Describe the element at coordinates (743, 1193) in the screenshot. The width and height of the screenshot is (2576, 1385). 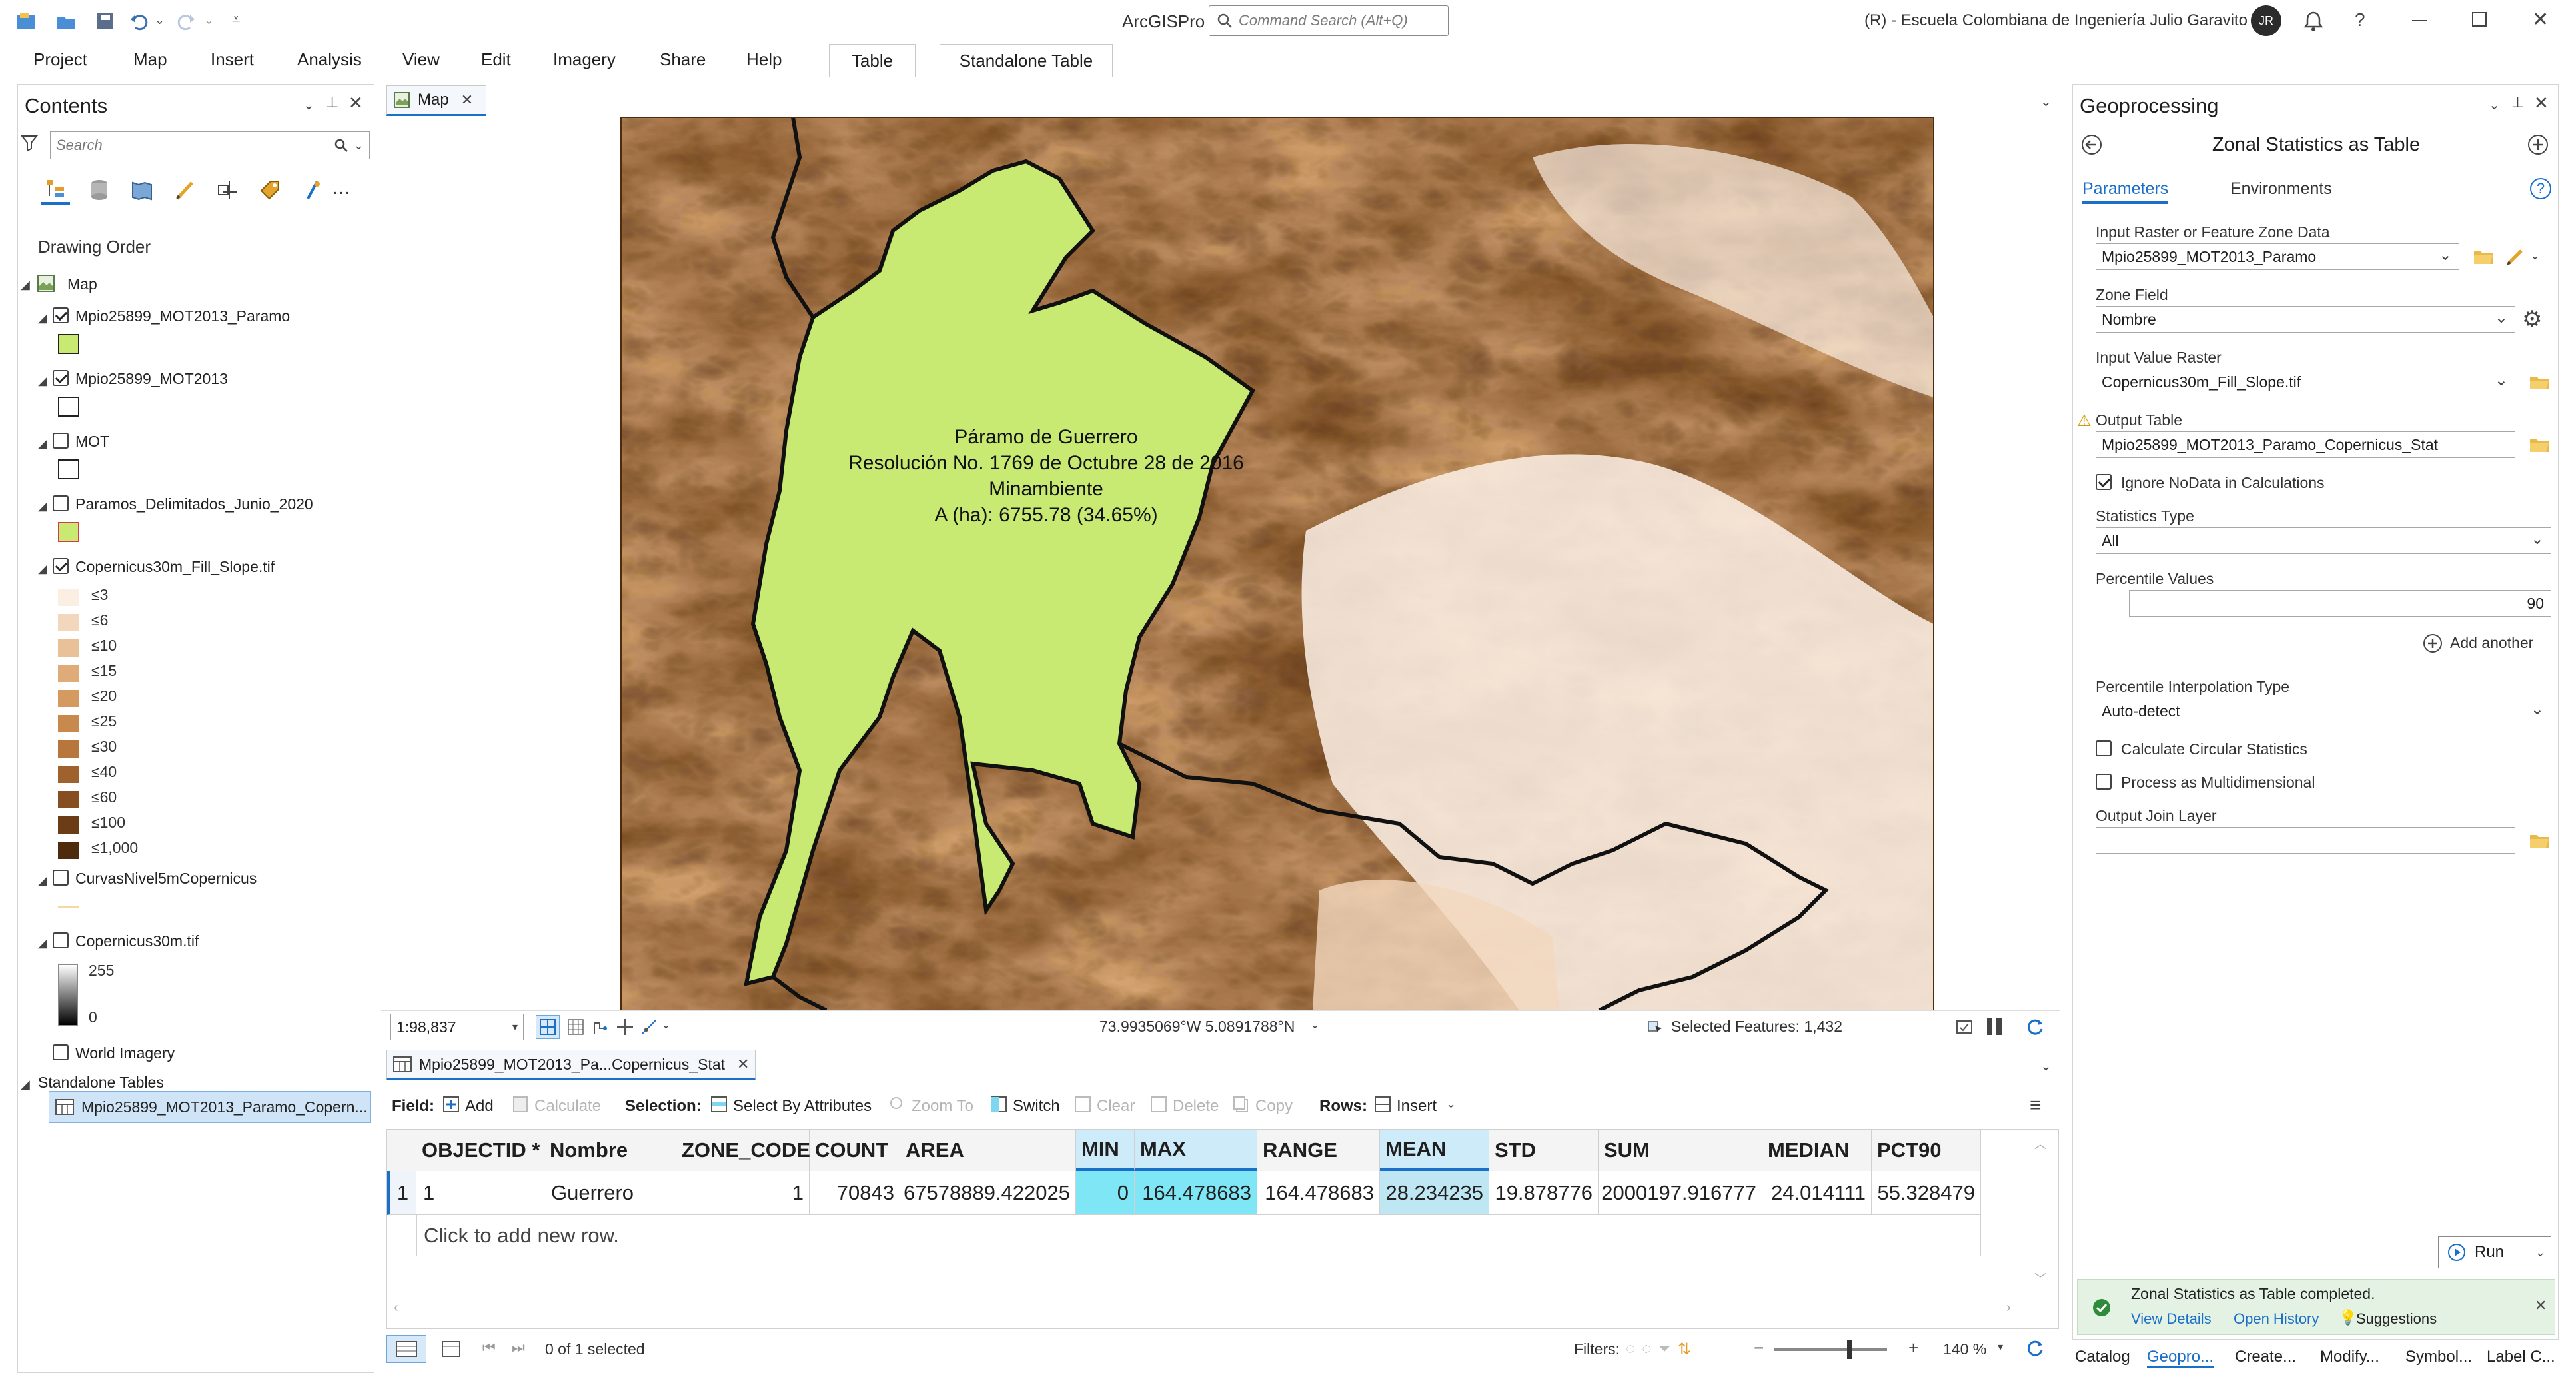
I see `cell-zone-code: 1` at that location.